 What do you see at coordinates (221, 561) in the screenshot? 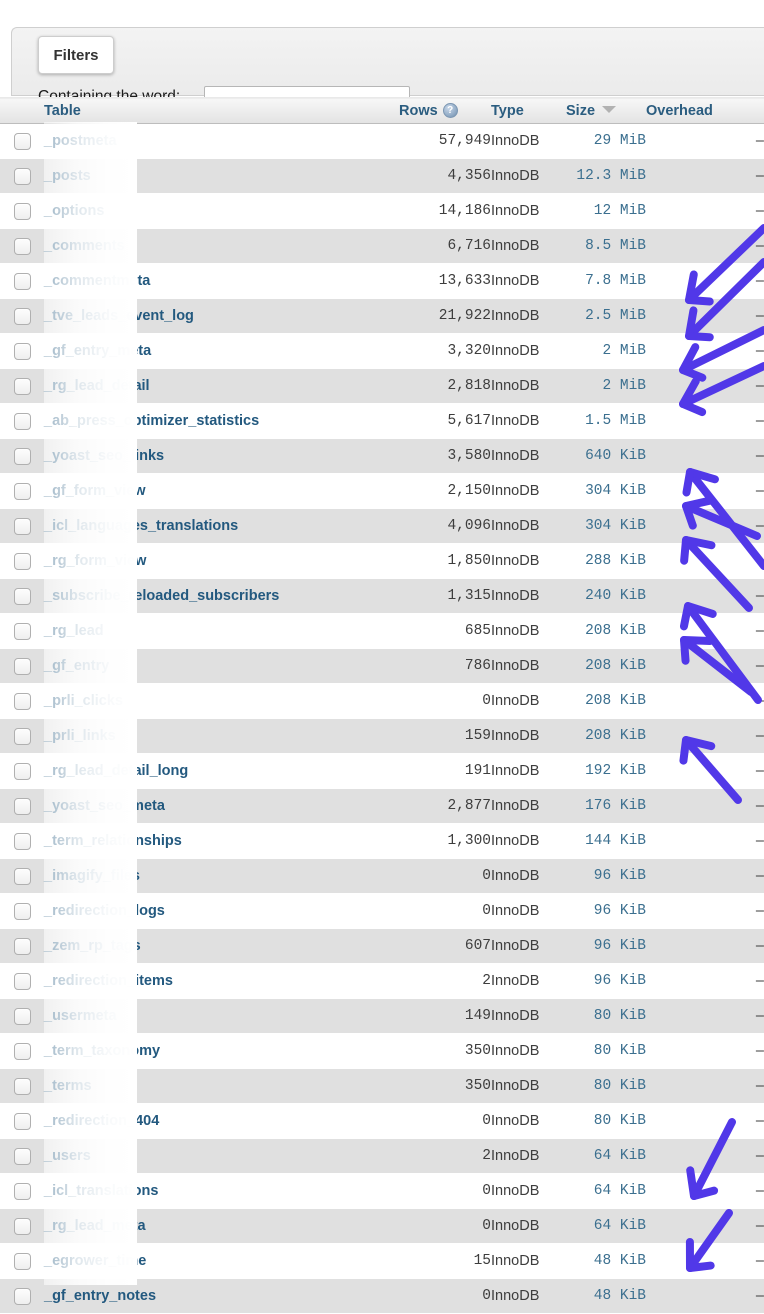
I see `row-table-name: _rg_form_view` at bounding box center [221, 561].